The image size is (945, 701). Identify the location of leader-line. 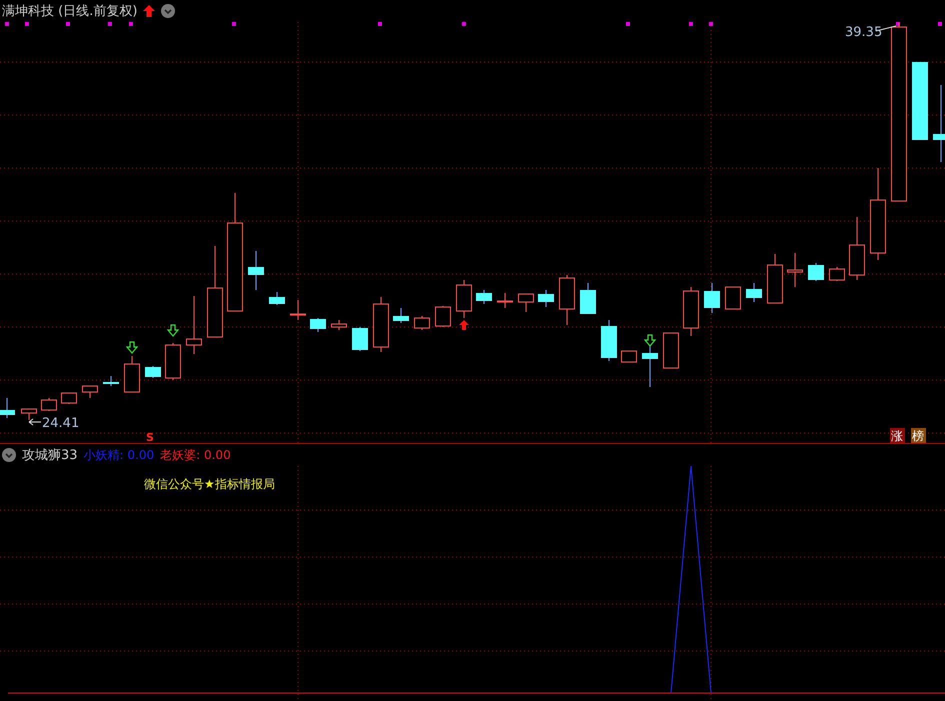
(35, 422).